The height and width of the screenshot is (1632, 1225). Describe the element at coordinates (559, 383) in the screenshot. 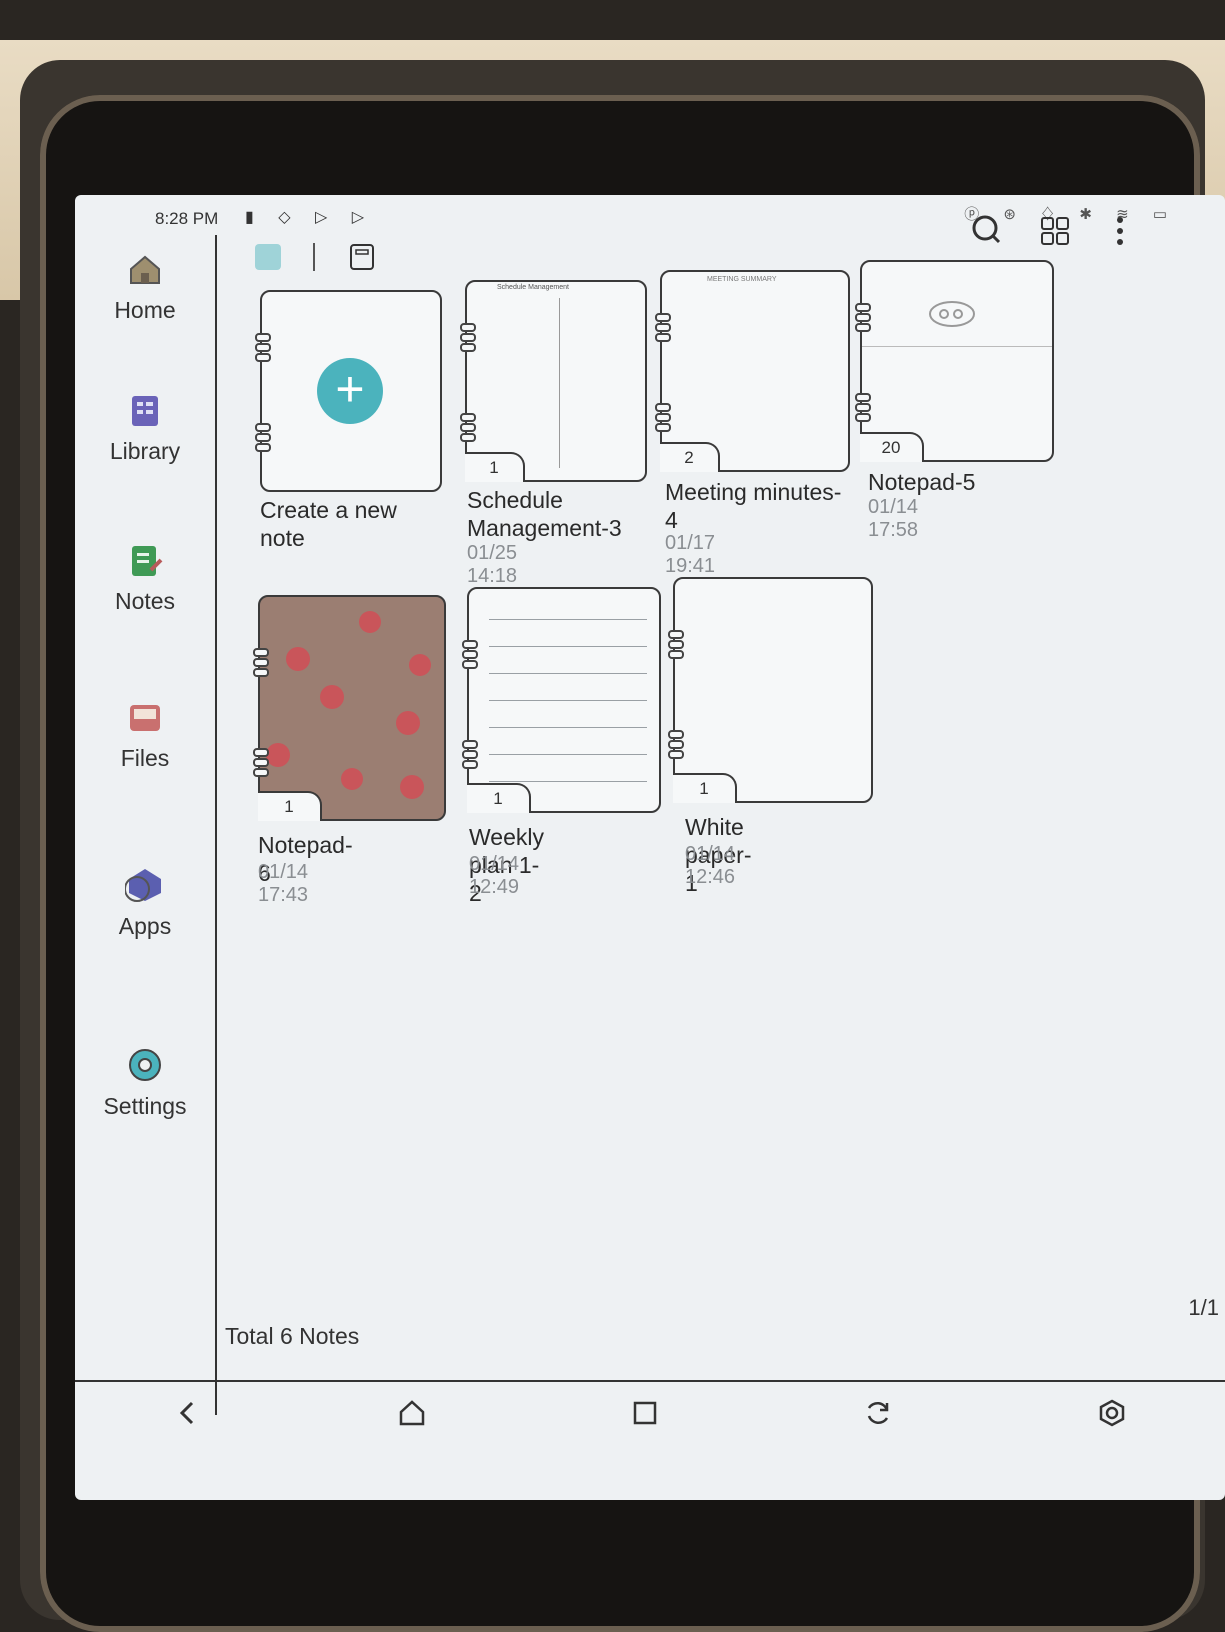

I see `template-column-divider` at that location.